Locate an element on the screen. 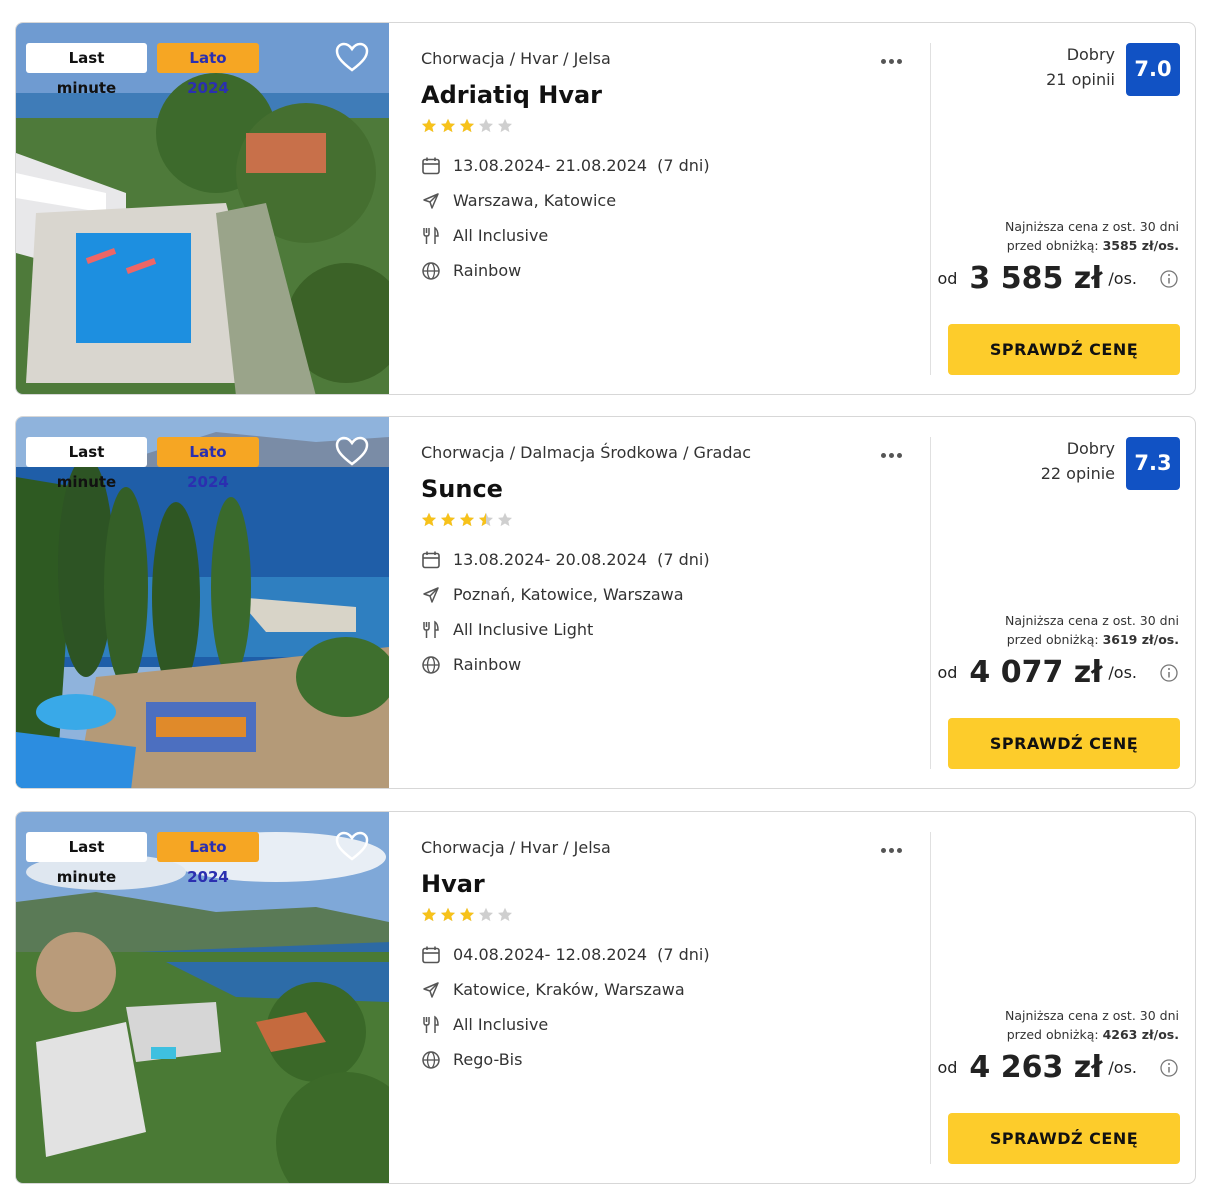 The image size is (1210, 1196). dates-text: 13.08.2024- 20.08.2024 is located at coordinates (550, 559).